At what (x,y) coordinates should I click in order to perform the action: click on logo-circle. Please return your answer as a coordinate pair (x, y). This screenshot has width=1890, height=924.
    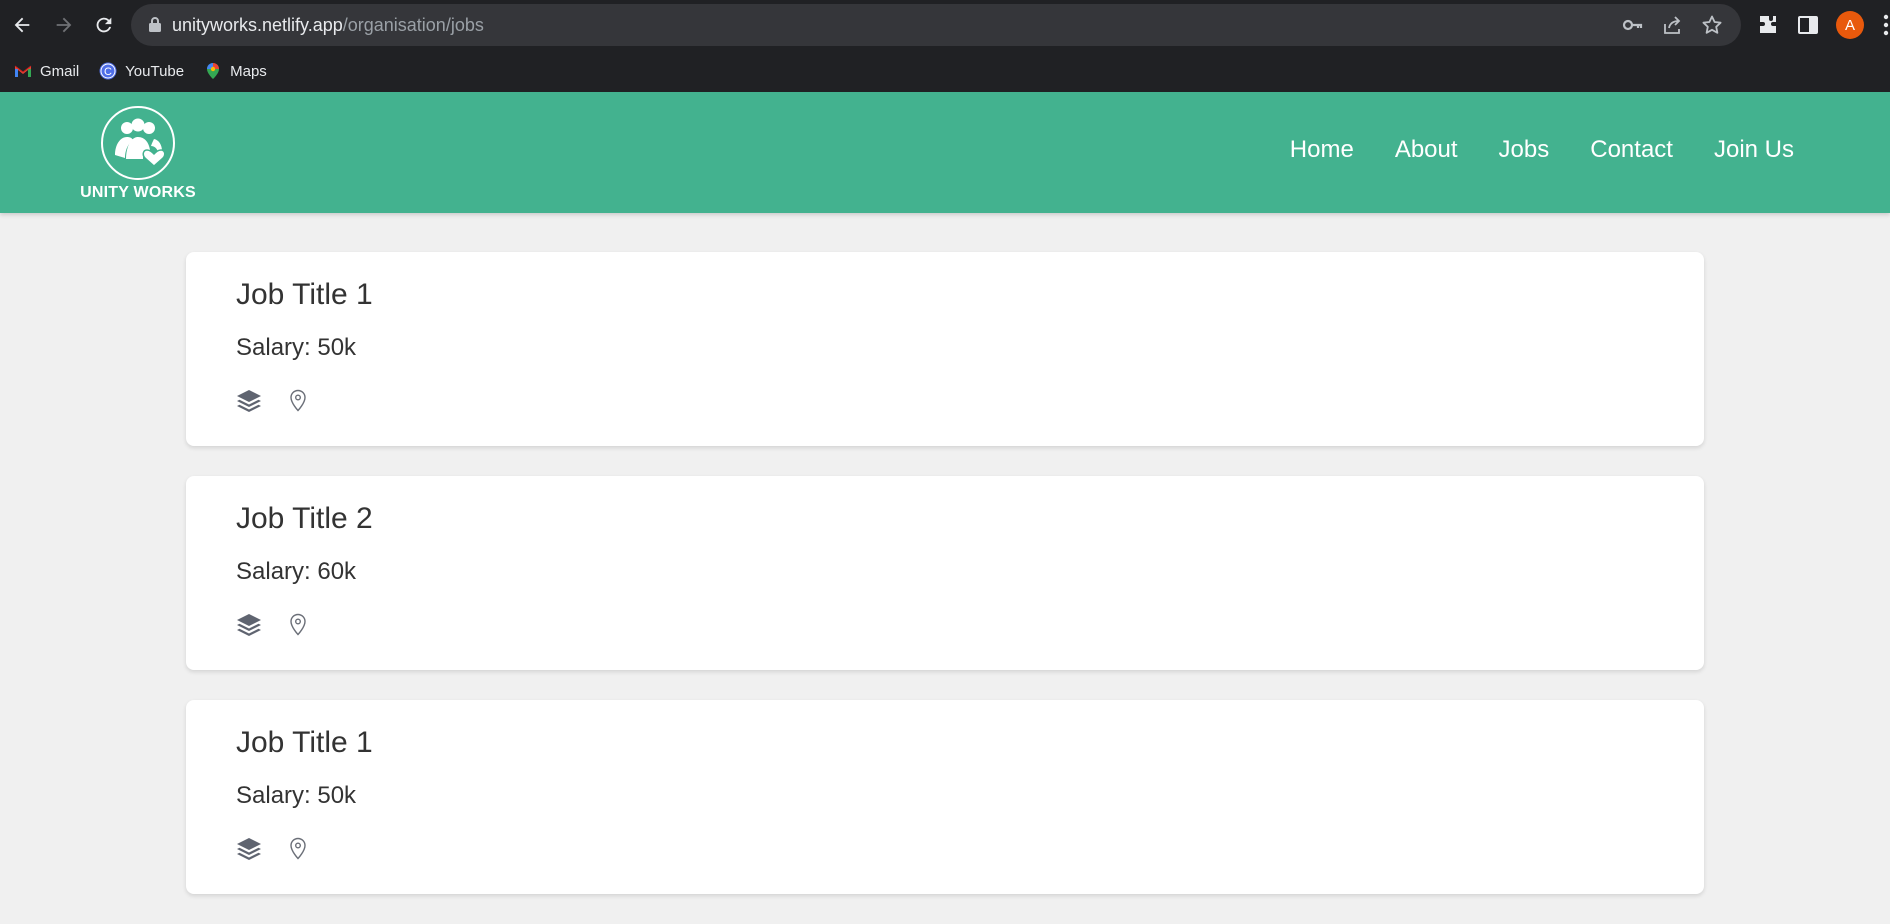
    Looking at the image, I should click on (138, 143).